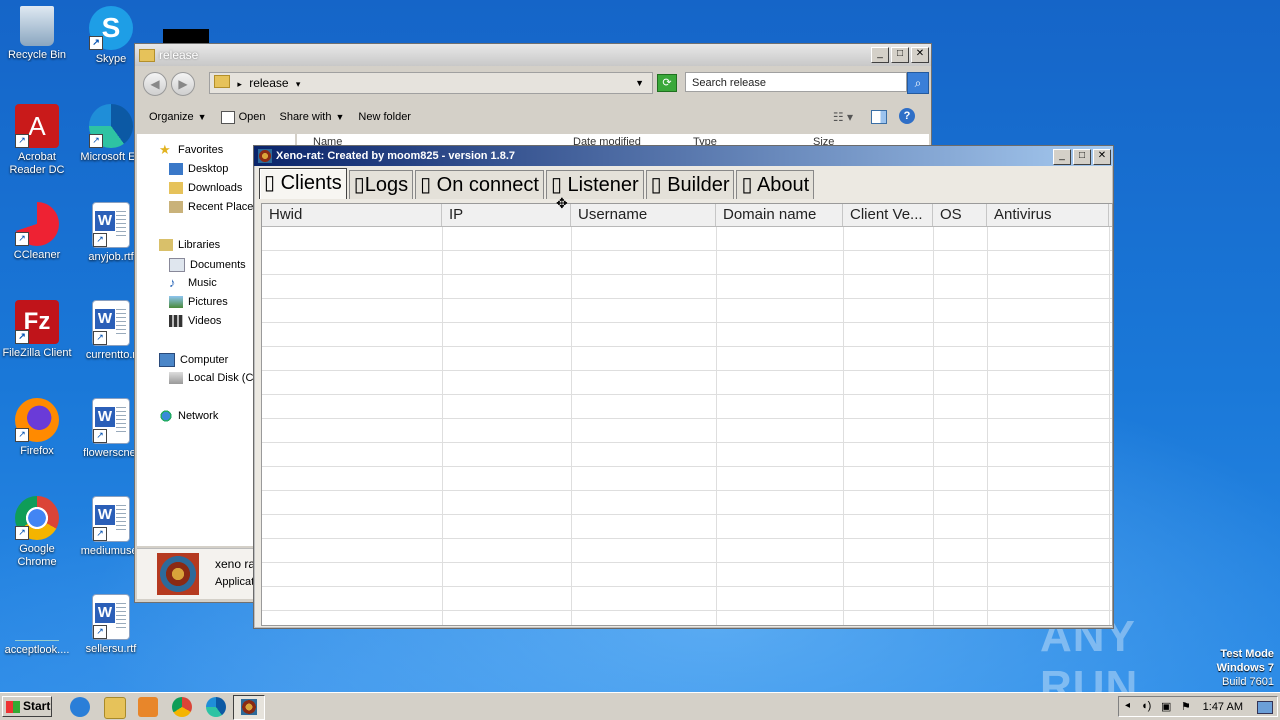  What do you see at coordinates (172, 282) in the screenshot?
I see `music-icon: ♪` at bounding box center [172, 282].